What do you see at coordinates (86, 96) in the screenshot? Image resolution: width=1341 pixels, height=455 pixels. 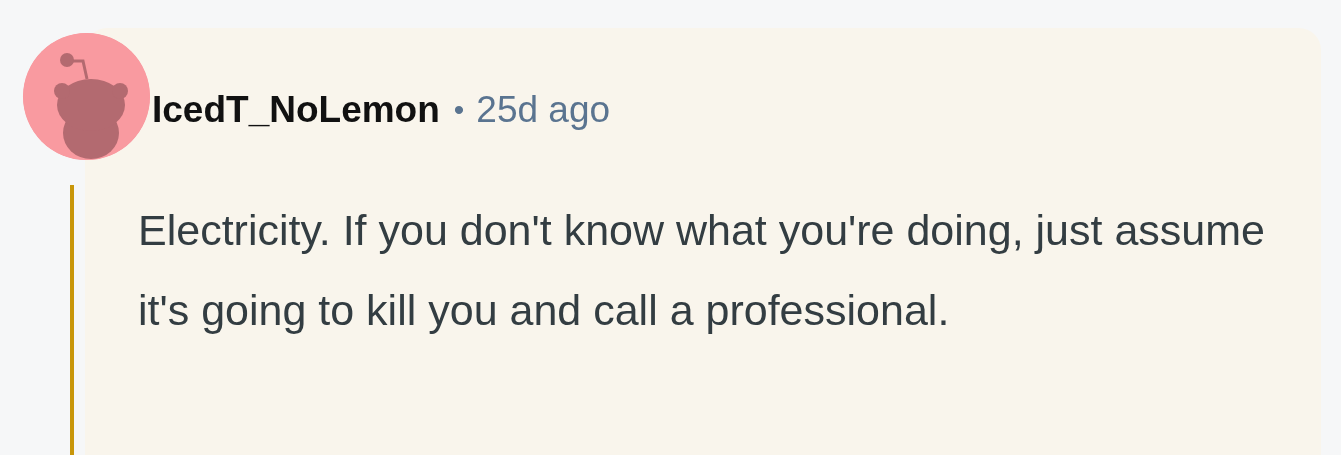 I see `avatar-icon` at bounding box center [86, 96].